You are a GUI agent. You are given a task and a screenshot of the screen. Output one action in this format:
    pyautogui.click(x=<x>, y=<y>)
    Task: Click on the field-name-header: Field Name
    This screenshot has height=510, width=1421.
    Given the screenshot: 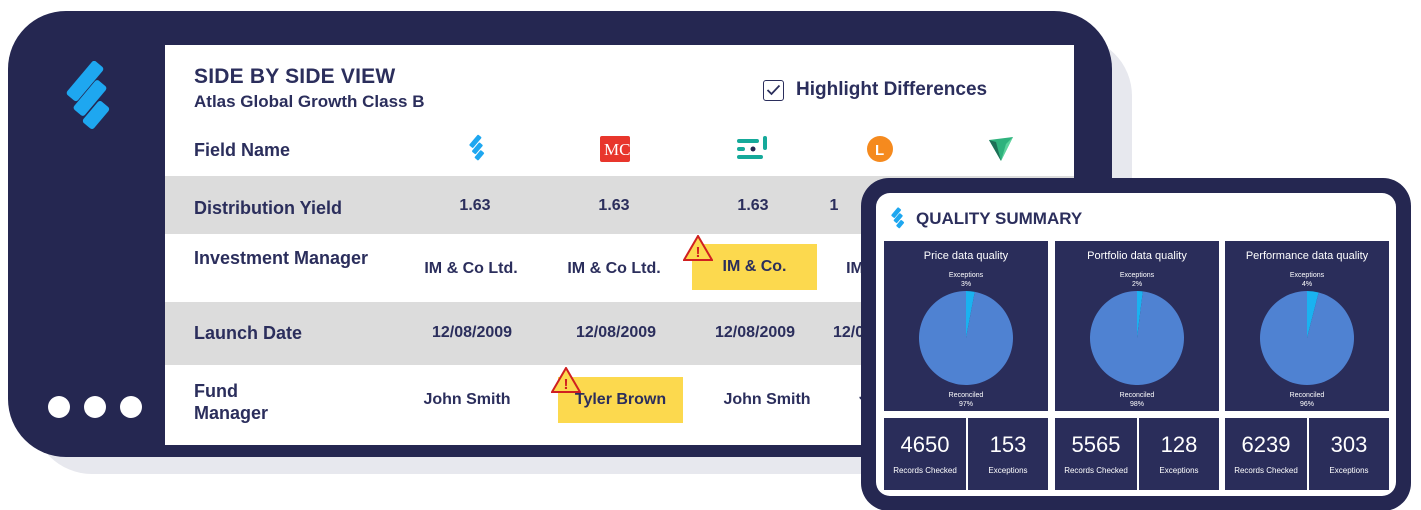 What is the action you would take?
    pyautogui.click(x=242, y=150)
    